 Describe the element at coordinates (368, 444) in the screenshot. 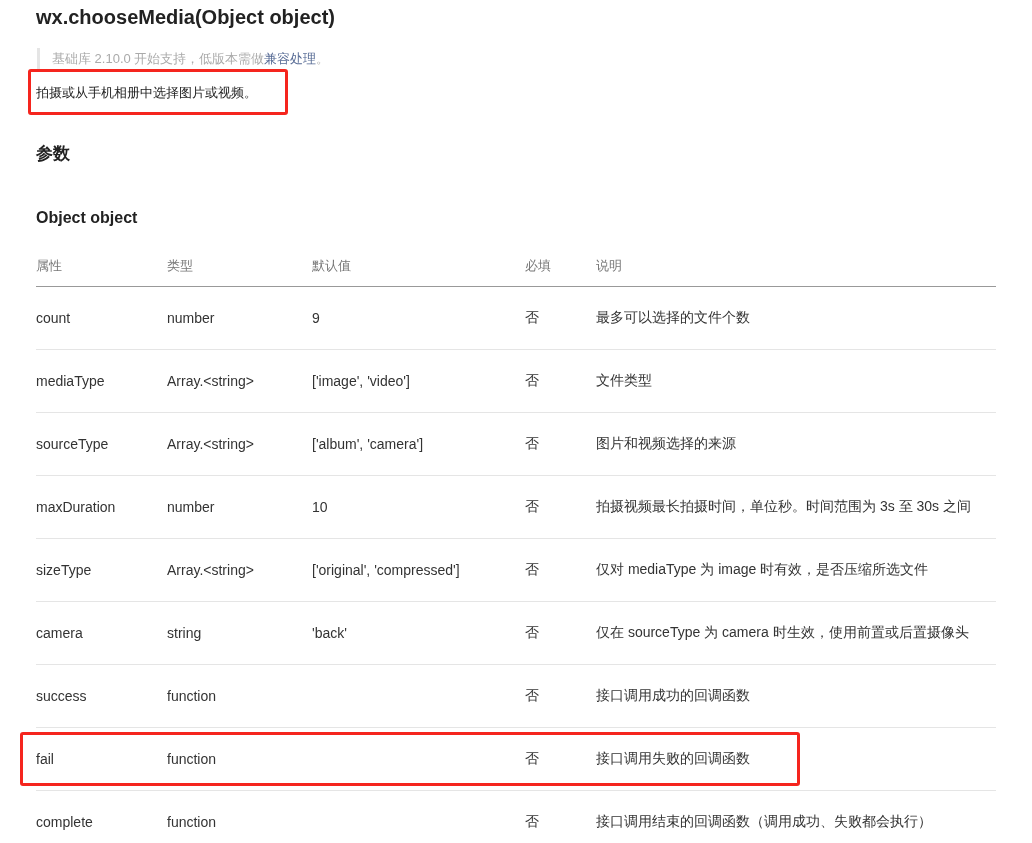

I see `table-cell: ['album', 'camera']` at that location.